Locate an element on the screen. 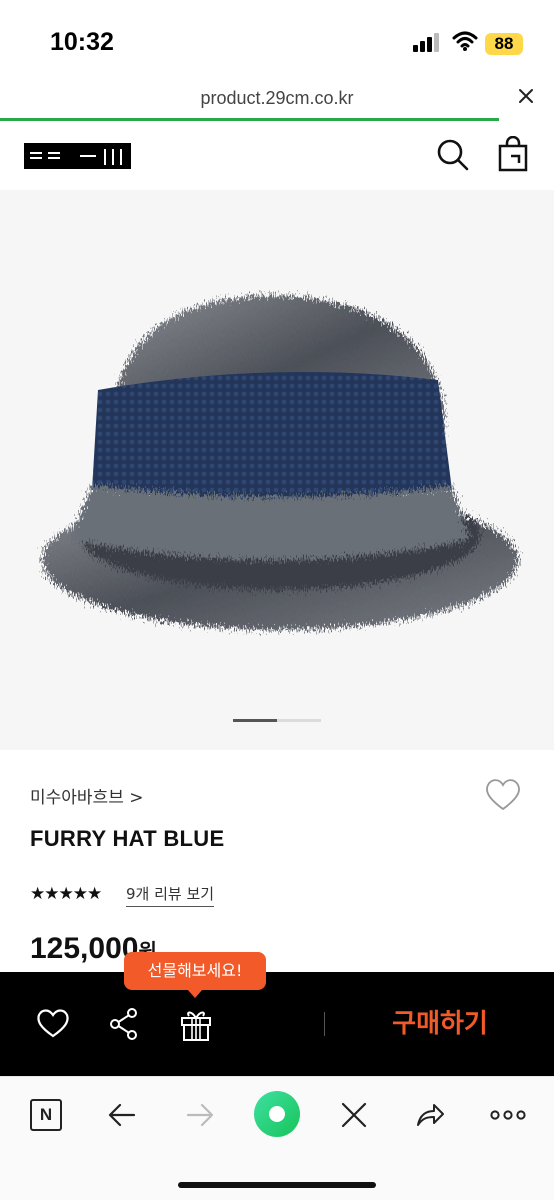  home-button is located at coordinates (277, 1114).